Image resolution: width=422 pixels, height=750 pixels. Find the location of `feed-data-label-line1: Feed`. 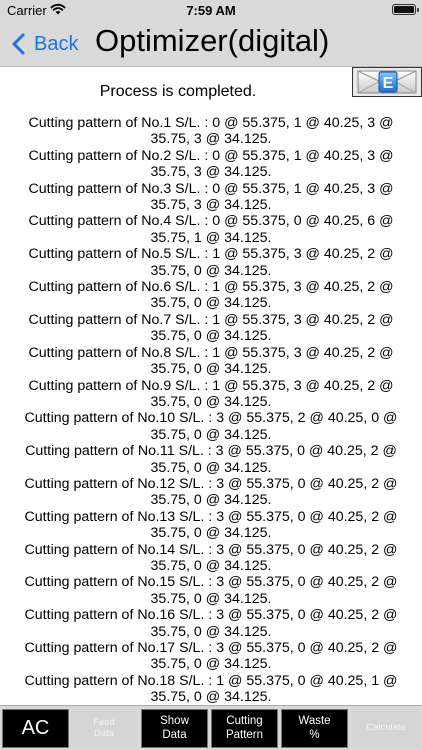

feed-data-label-line1: Feed is located at coordinates (104, 722).